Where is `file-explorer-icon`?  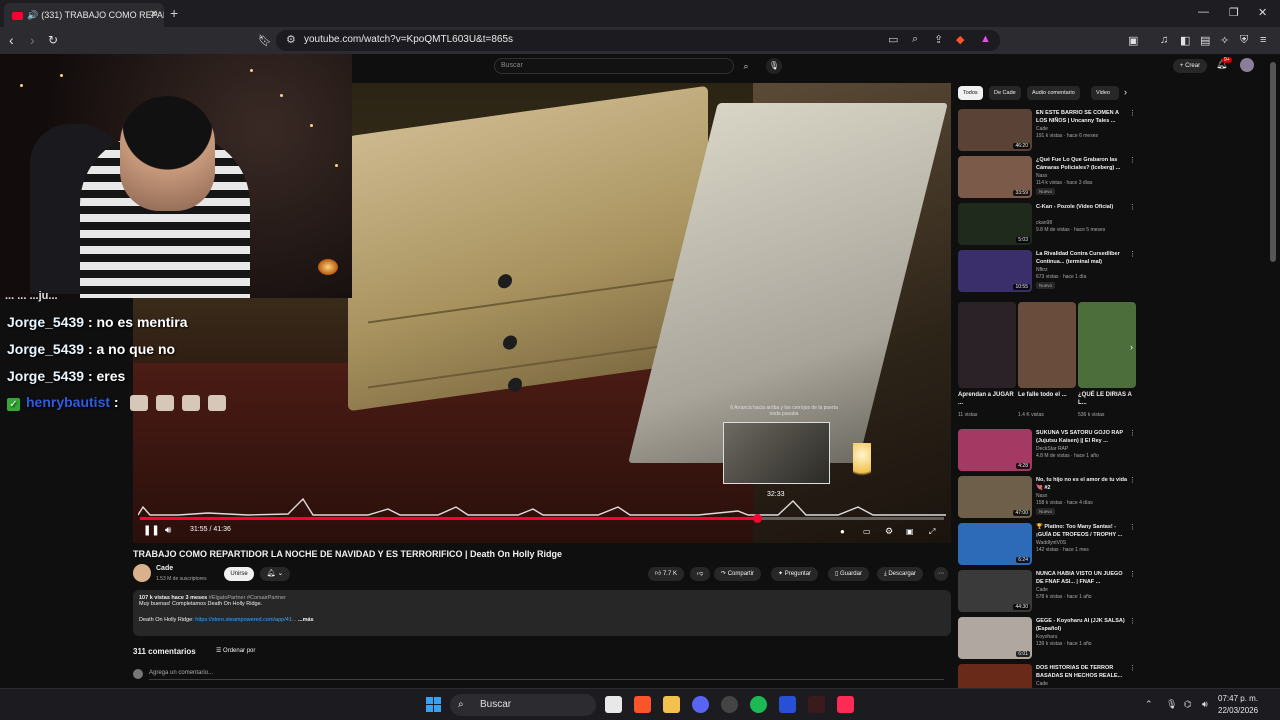
file-explorer-icon is located at coordinates (671, 704).